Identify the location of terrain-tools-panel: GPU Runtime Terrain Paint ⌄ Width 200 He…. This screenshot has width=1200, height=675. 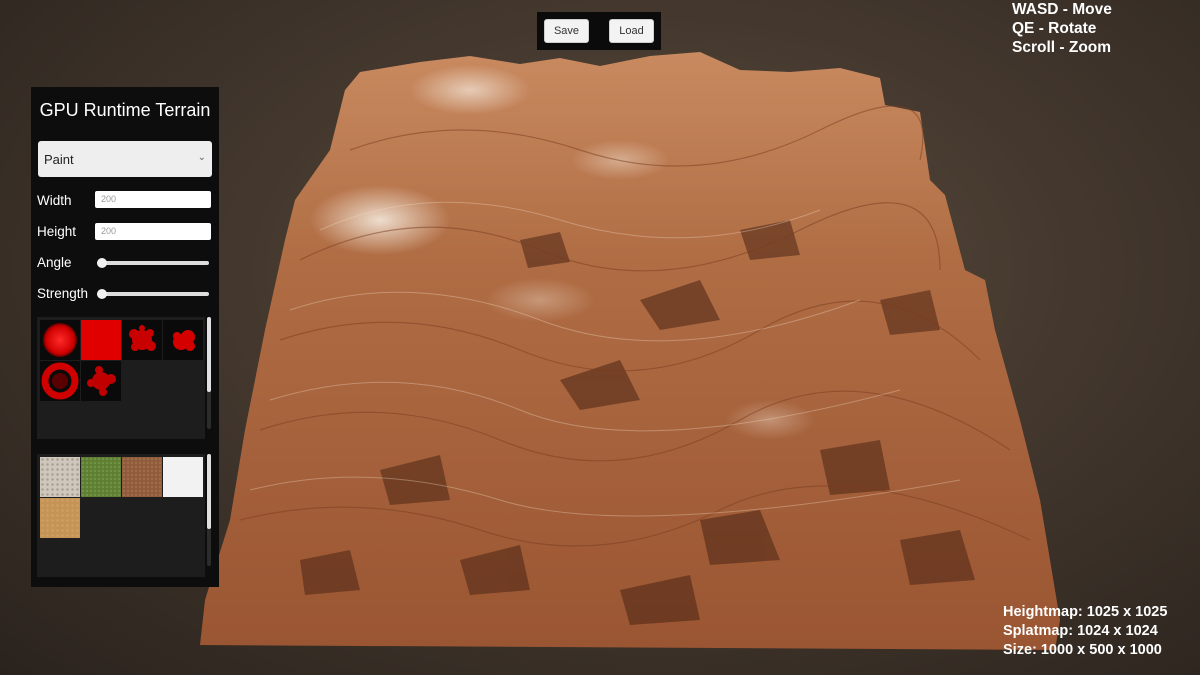
(125, 337).